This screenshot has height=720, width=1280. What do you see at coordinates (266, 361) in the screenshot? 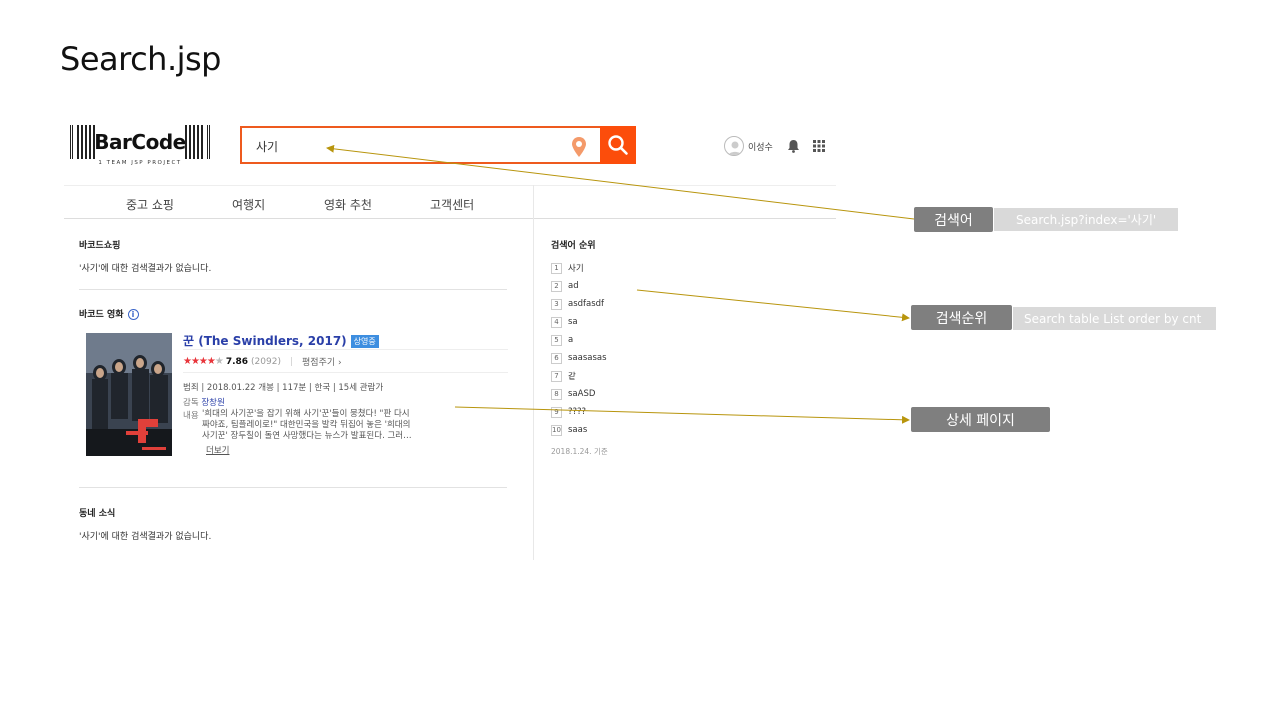
I see `movie-votes: (2092)` at bounding box center [266, 361].